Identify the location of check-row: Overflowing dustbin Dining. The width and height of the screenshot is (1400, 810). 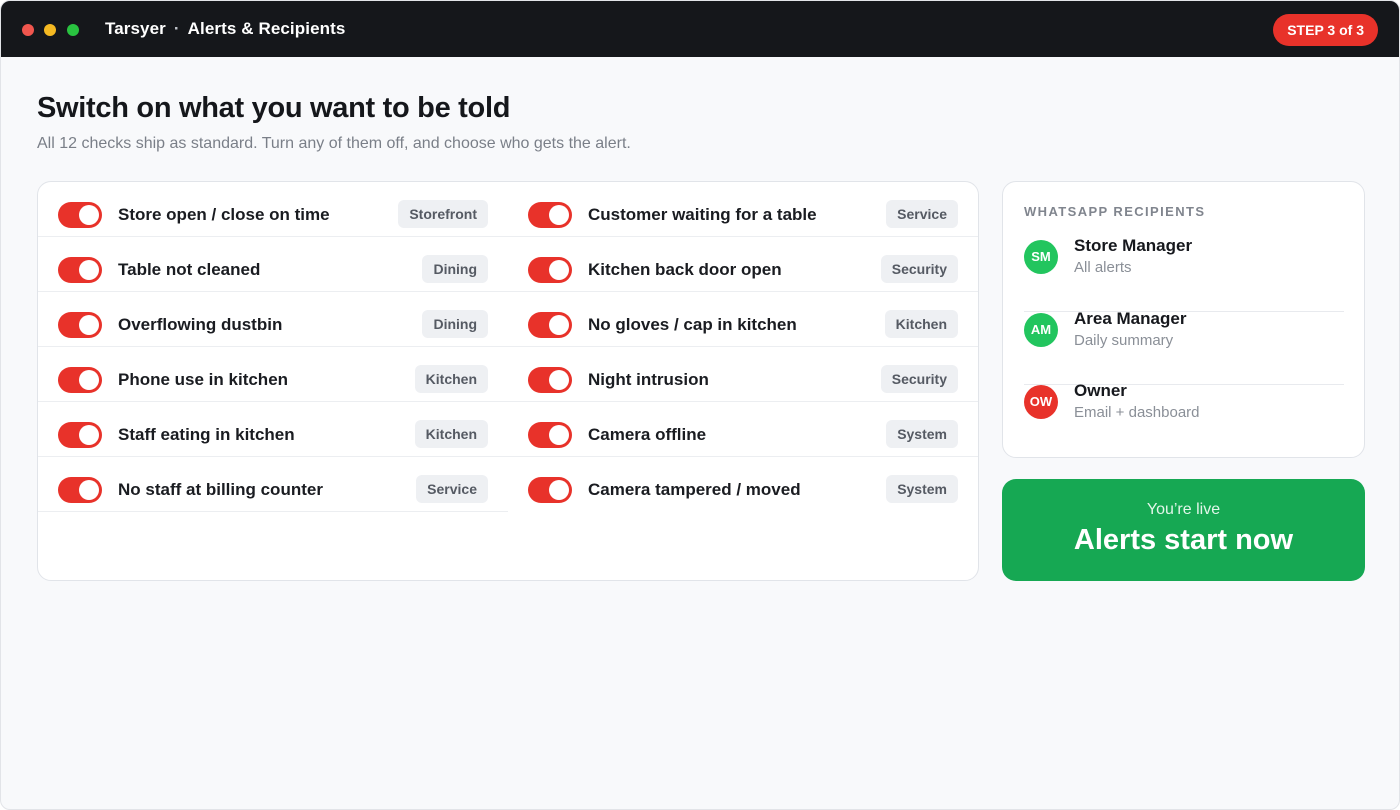
(273, 319).